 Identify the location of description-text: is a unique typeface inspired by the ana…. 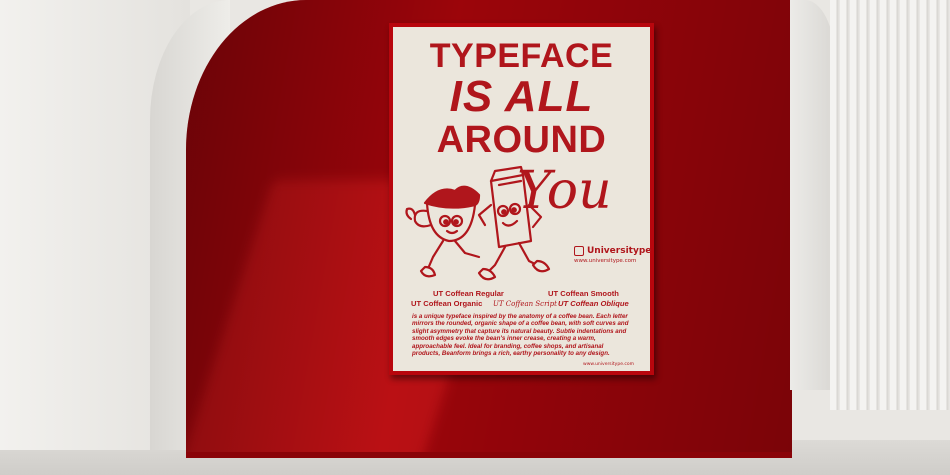
(520, 335).